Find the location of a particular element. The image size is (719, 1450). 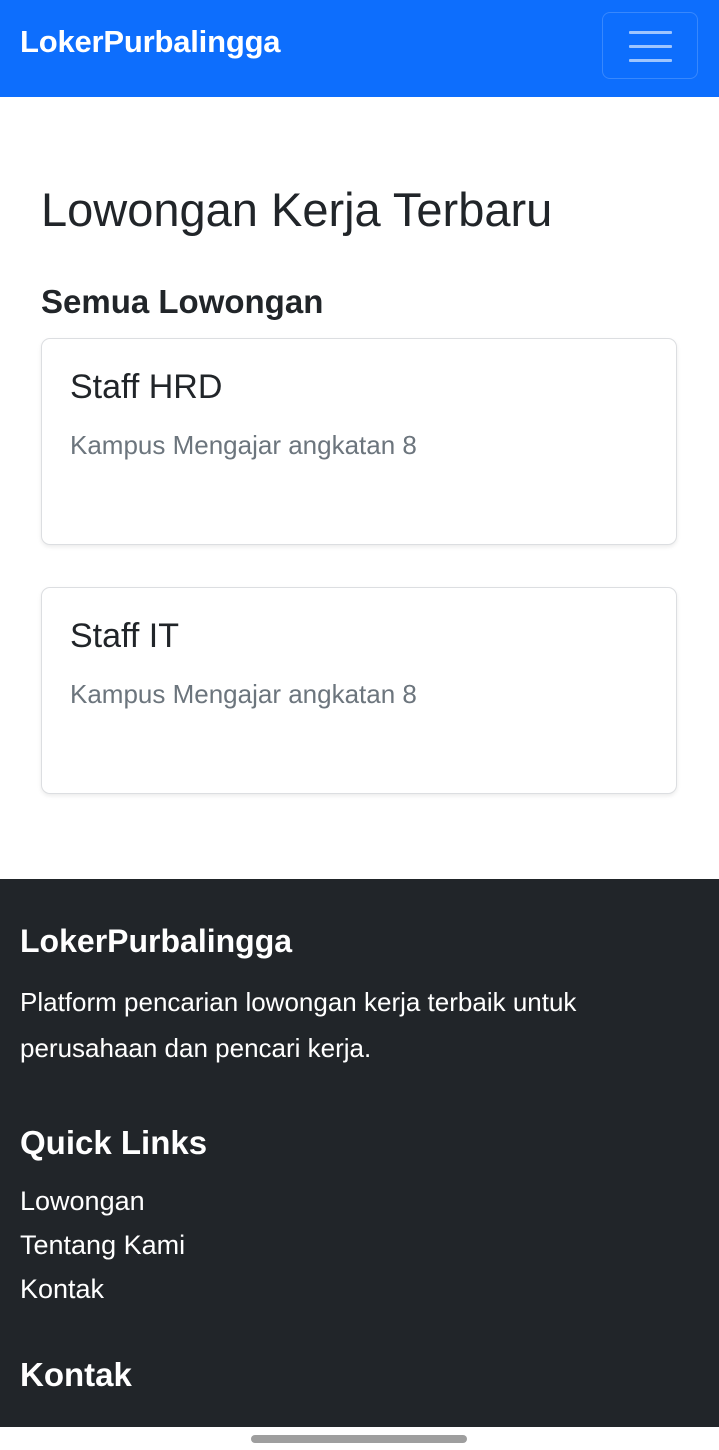

navbar-toggle-button is located at coordinates (650, 45).